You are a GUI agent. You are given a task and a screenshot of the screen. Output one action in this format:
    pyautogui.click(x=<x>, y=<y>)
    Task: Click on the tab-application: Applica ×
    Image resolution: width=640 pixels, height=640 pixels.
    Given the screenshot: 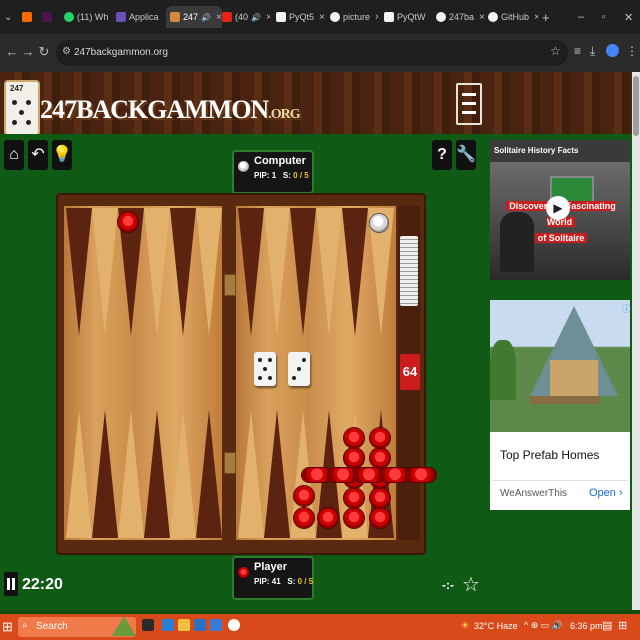 What is the action you would take?
    pyautogui.click(x=139, y=17)
    